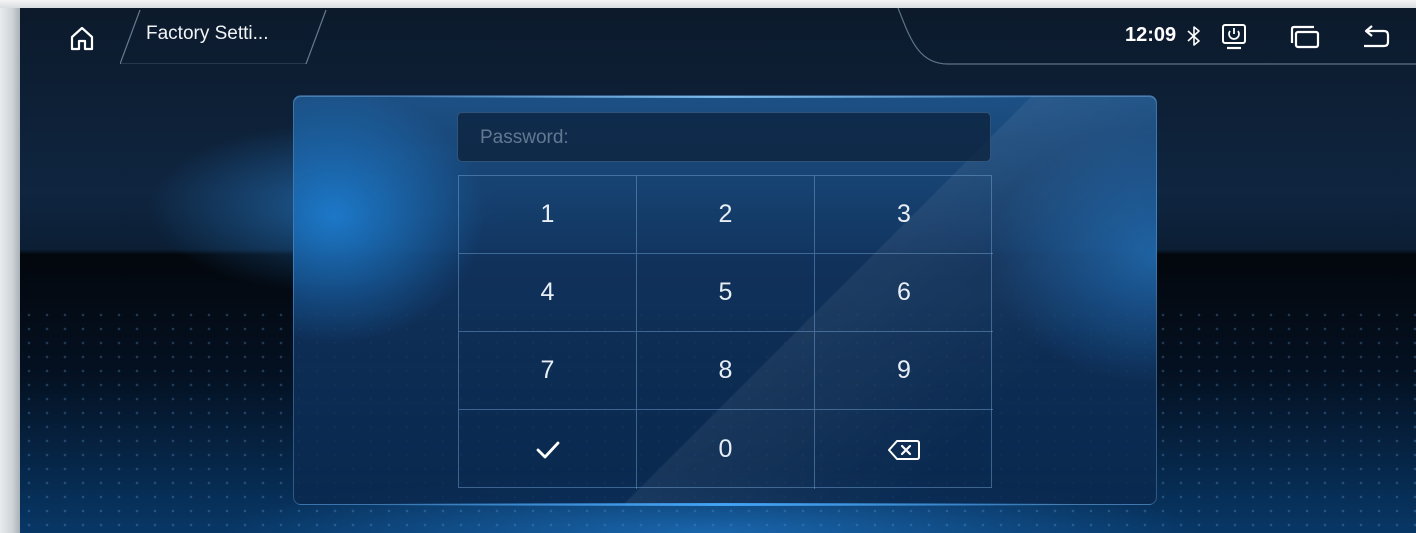 Image resolution: width=1416 pixels, height=533 pixels. What do you see at coordinates (10, 266) in the screenshot?
I see `device-bezel-left` at bounding box center [10, 266].